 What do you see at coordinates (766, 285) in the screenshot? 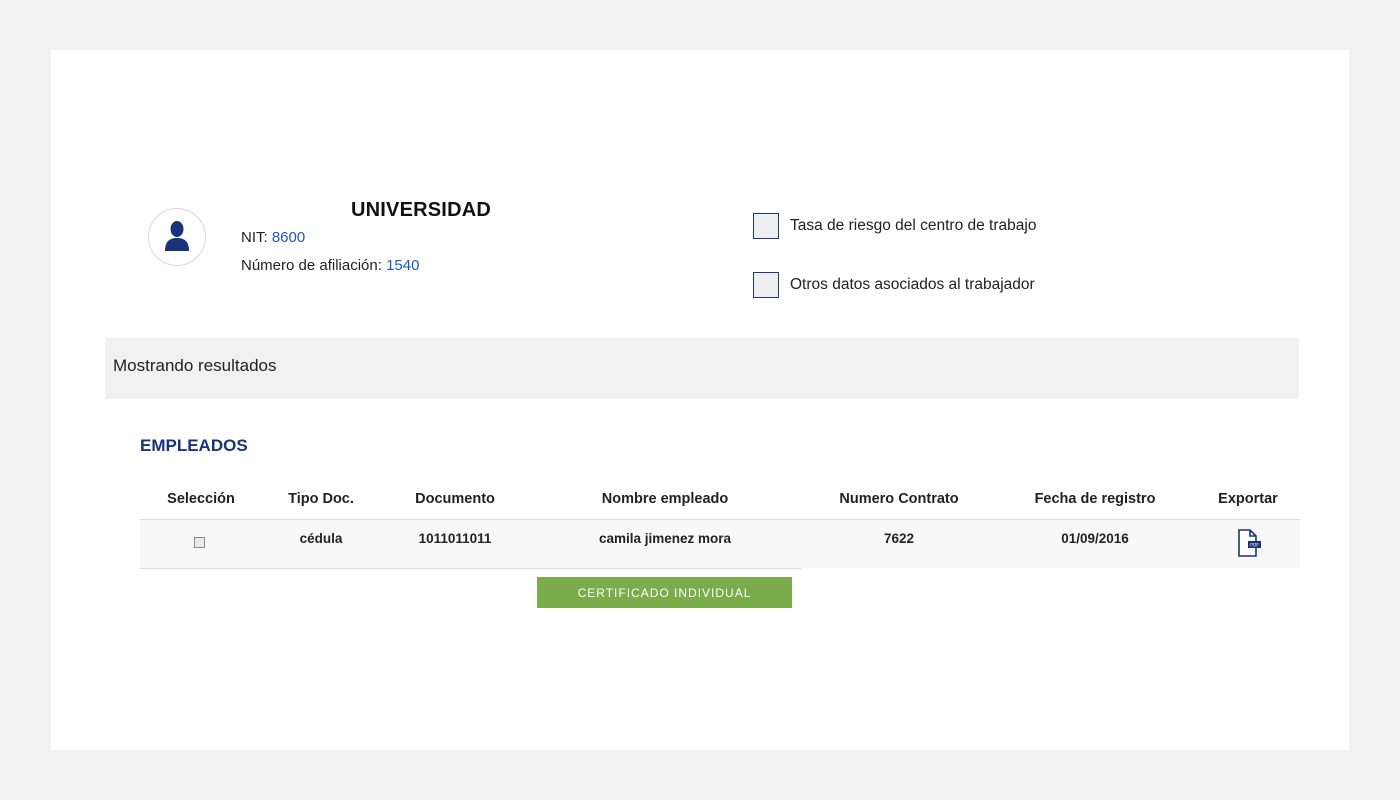
I see `worker-data-checkbox` at bounding box center [766, 285].